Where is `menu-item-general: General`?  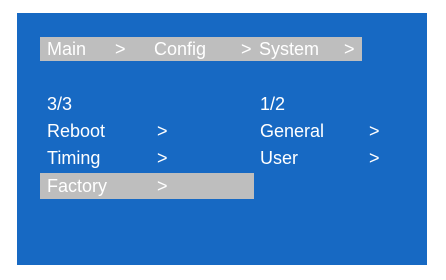
menu-item-general: General is located at coordinates (292, 131).